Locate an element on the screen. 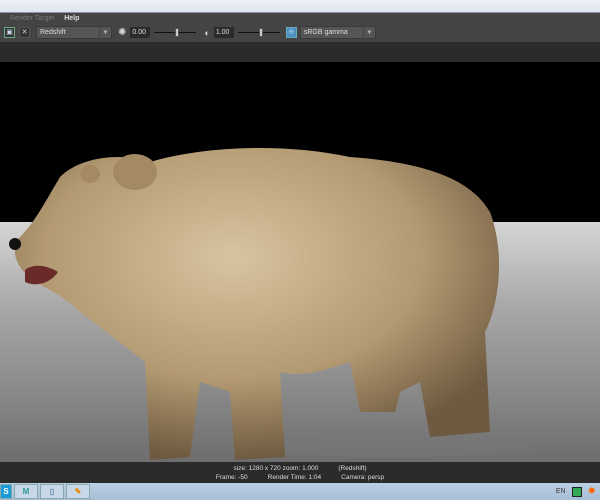  colorspace-value: sRGB gamma is located at coordinates (325, 32).